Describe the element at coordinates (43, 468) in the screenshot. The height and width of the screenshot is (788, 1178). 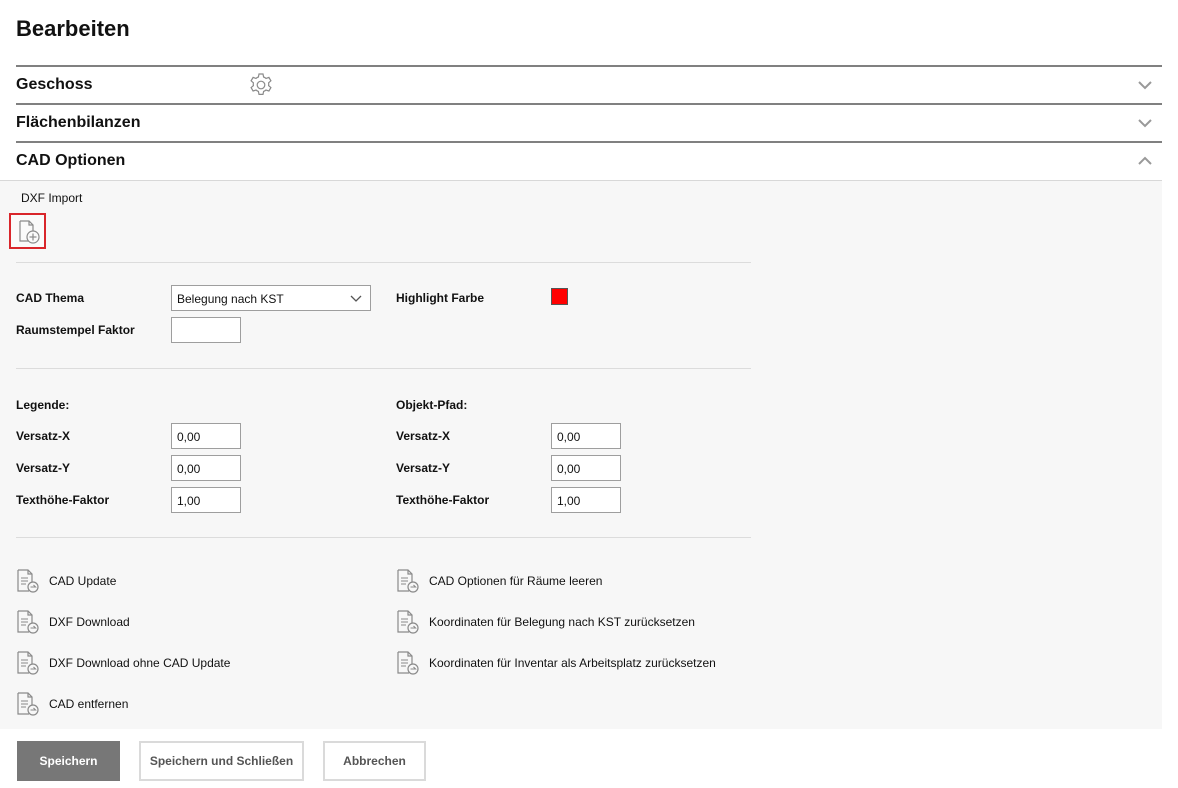
I see `legende-versatz-y-label: Versatz-Y` at that location.